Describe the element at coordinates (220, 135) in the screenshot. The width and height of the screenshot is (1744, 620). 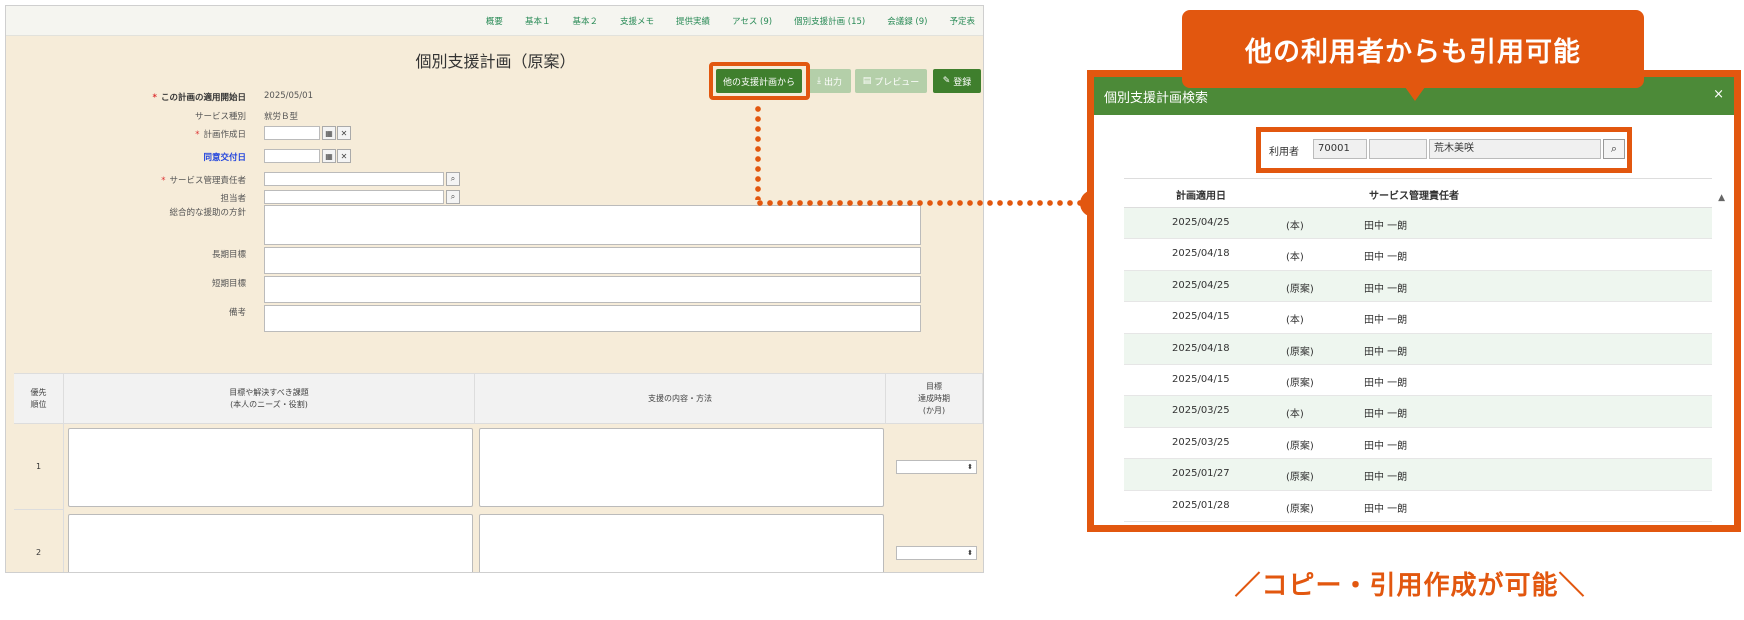
I see `created-date-label: * 計画作成日` at that location.